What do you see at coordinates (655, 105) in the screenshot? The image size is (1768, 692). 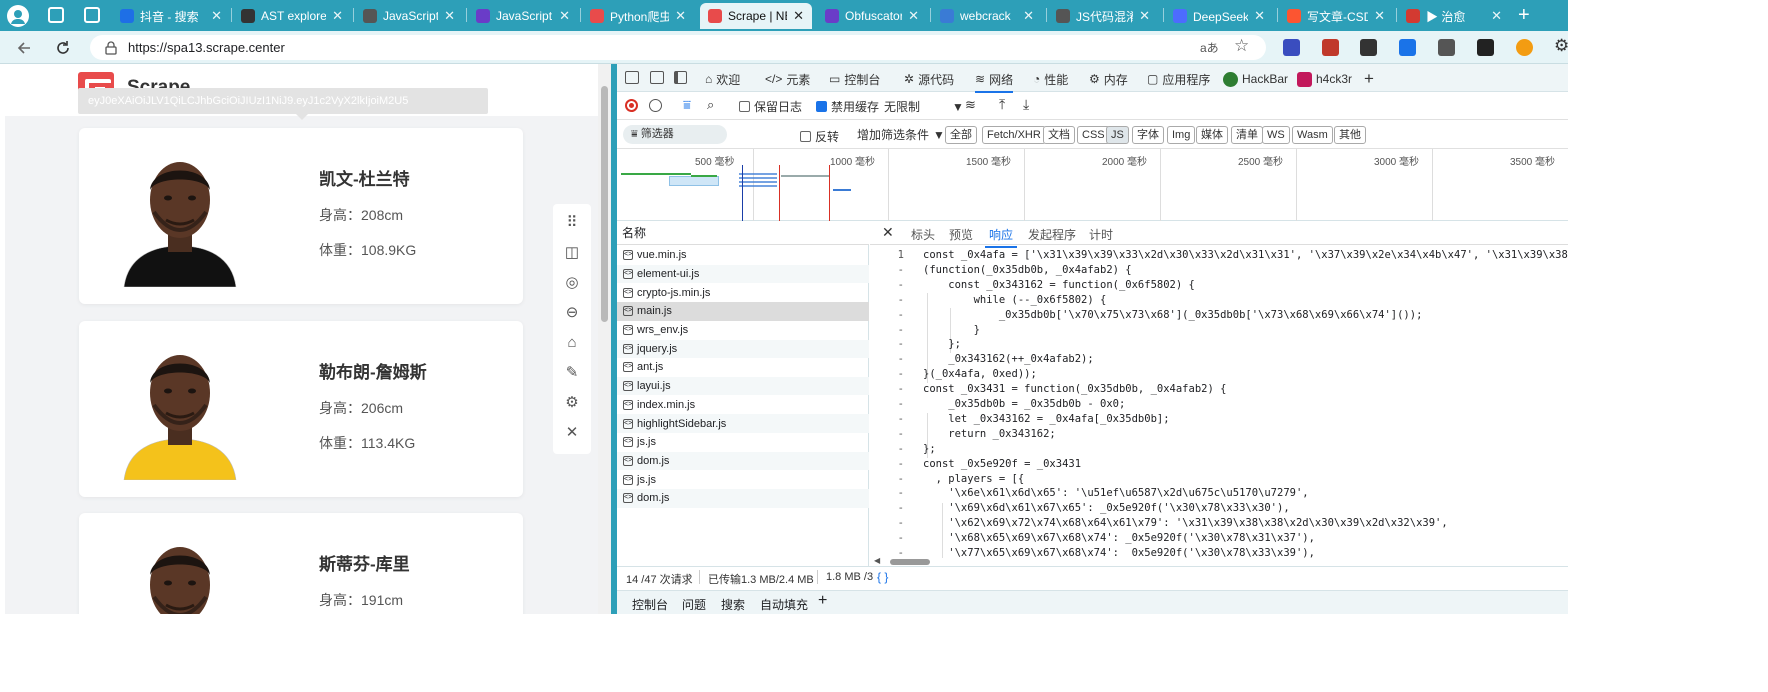 I see `clear-icon` at bounding box center [655, 105].